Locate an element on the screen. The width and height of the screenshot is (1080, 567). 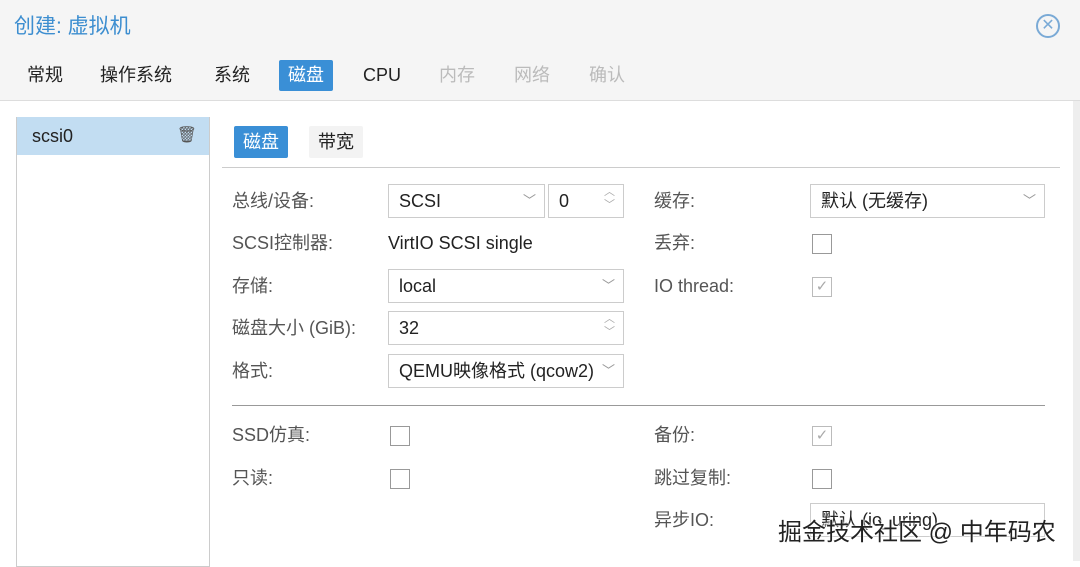
size-input: 32 ︿ ﹀ is located at coordinates (506, 328).